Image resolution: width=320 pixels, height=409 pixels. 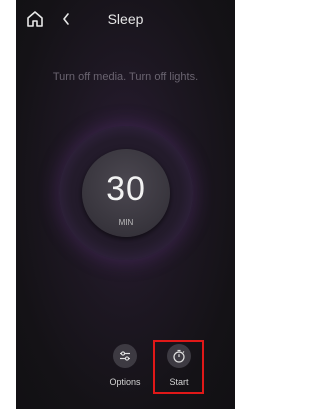 What do you see at coordinates (126, 222) in the screenshot?
I see `timer-unit: MIN` at bounding box center [126, 222].